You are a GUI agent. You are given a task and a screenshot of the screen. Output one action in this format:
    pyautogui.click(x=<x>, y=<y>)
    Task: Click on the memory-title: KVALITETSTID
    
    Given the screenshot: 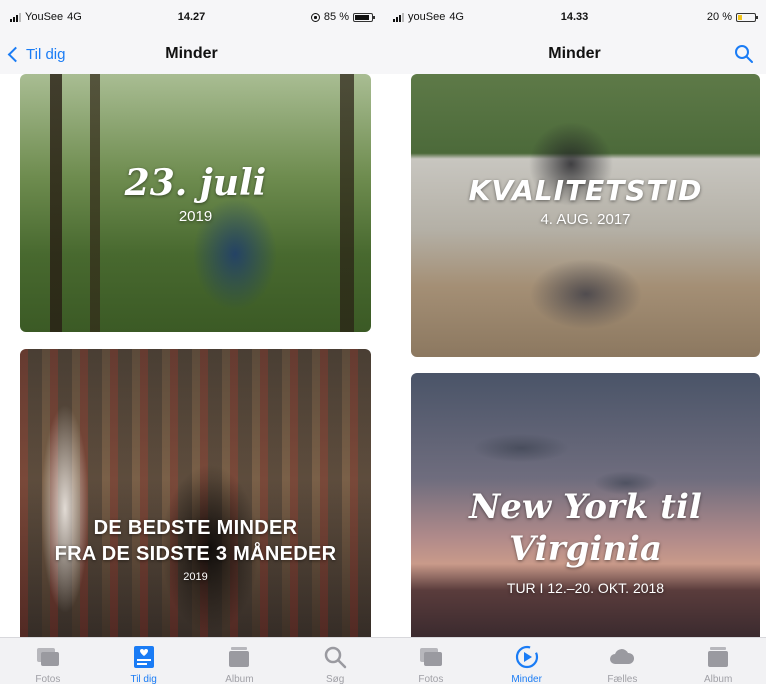 What is the action you would take?
    pyautogui.click(x=585, y=190)
    